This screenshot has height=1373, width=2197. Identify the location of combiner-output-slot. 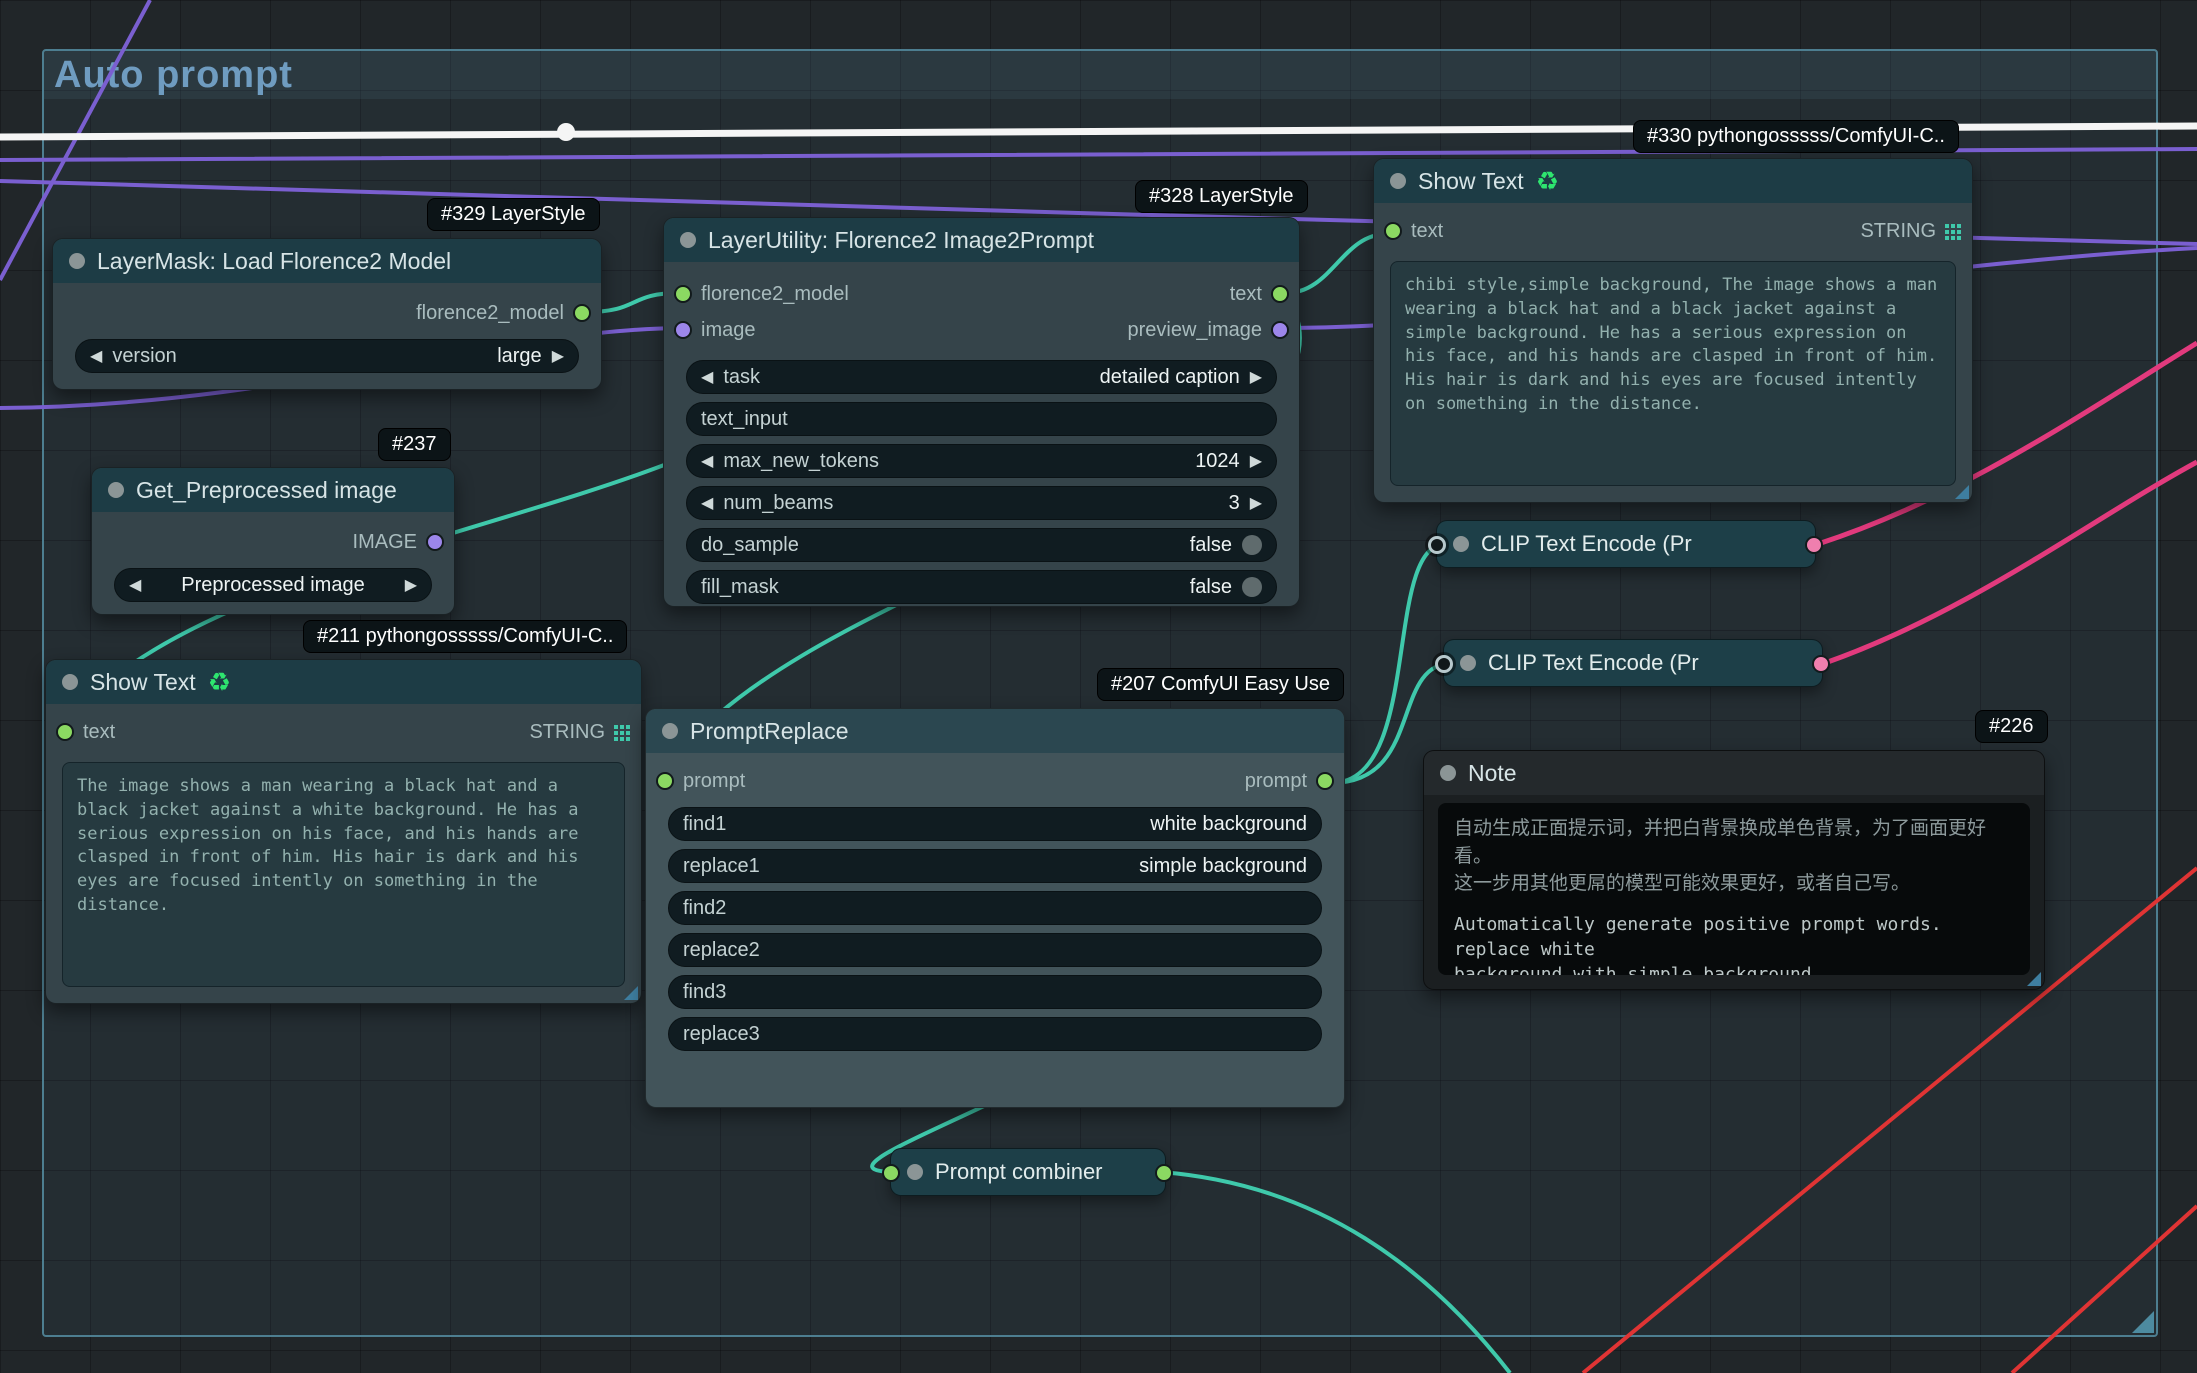
(1164, 1173).